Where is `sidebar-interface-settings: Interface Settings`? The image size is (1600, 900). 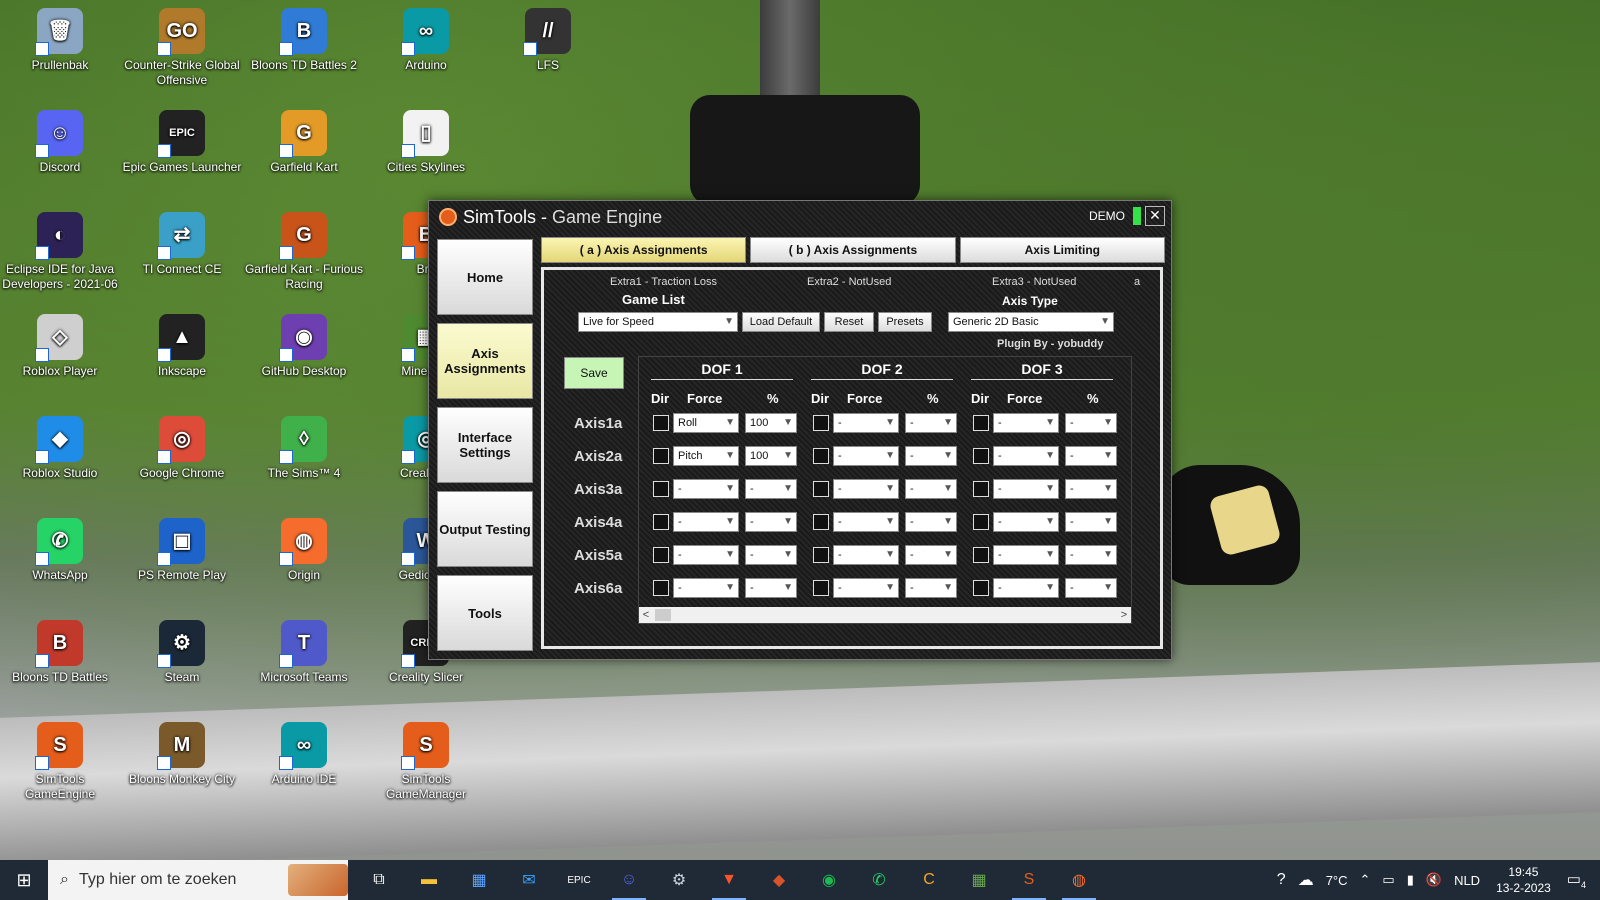
sidebar-interface-settings: Interface Settings is located at coordinates (485, 445).